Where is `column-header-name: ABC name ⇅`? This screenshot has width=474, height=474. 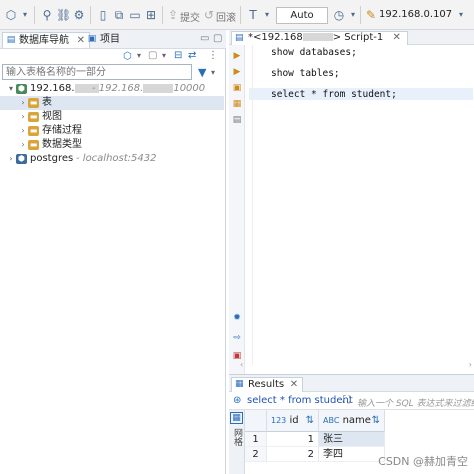 column-header-name: ABC name ⇅ is located at coordinates (352, 421).